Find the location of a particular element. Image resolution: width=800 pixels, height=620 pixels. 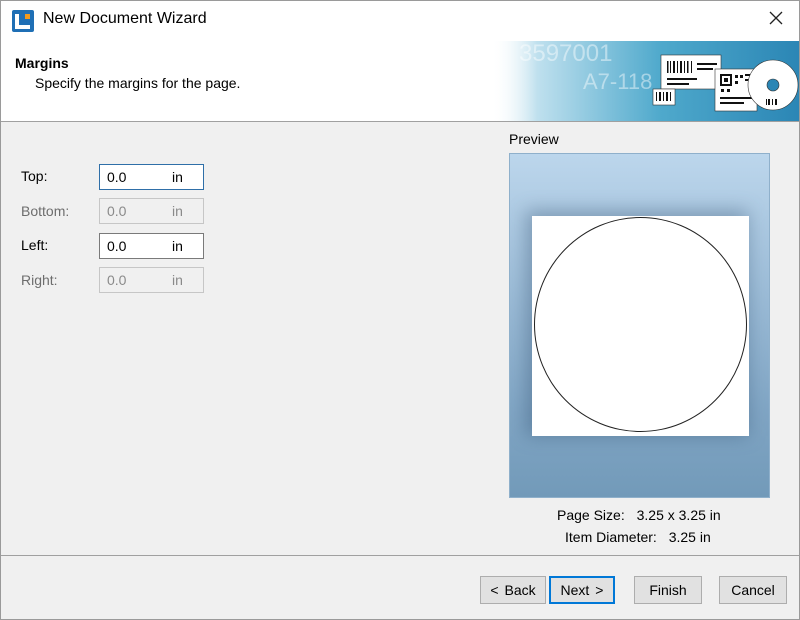

next-button: Next > is located at coordinates (582, 590).